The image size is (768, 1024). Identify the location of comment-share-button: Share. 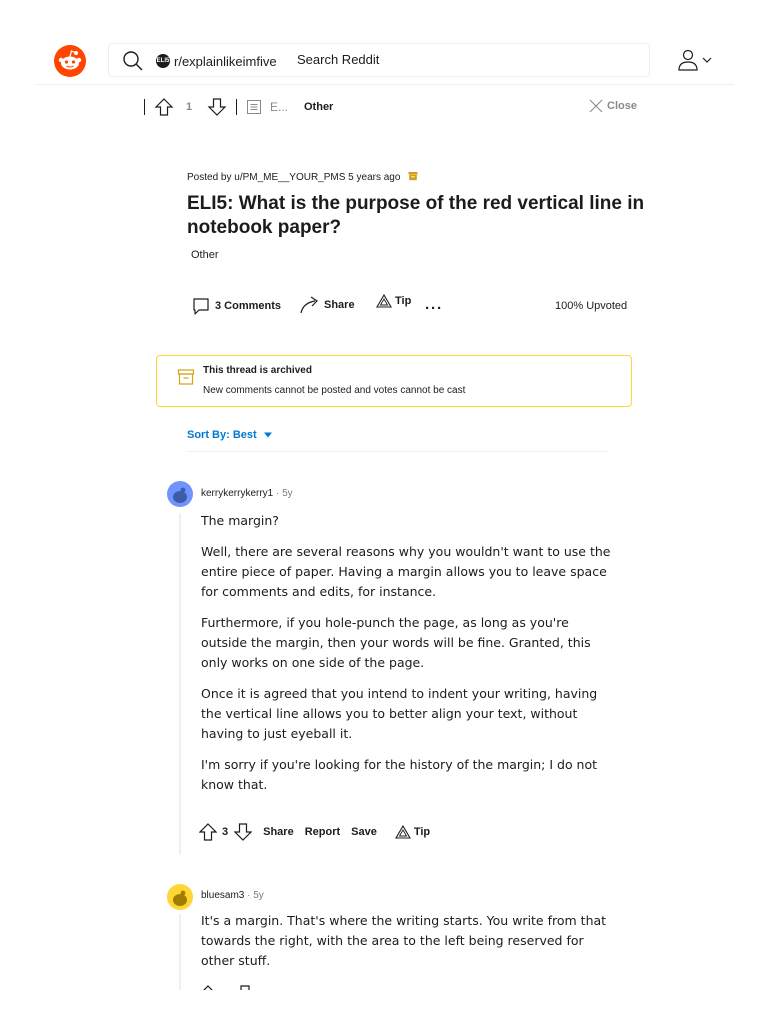
(278, 832).